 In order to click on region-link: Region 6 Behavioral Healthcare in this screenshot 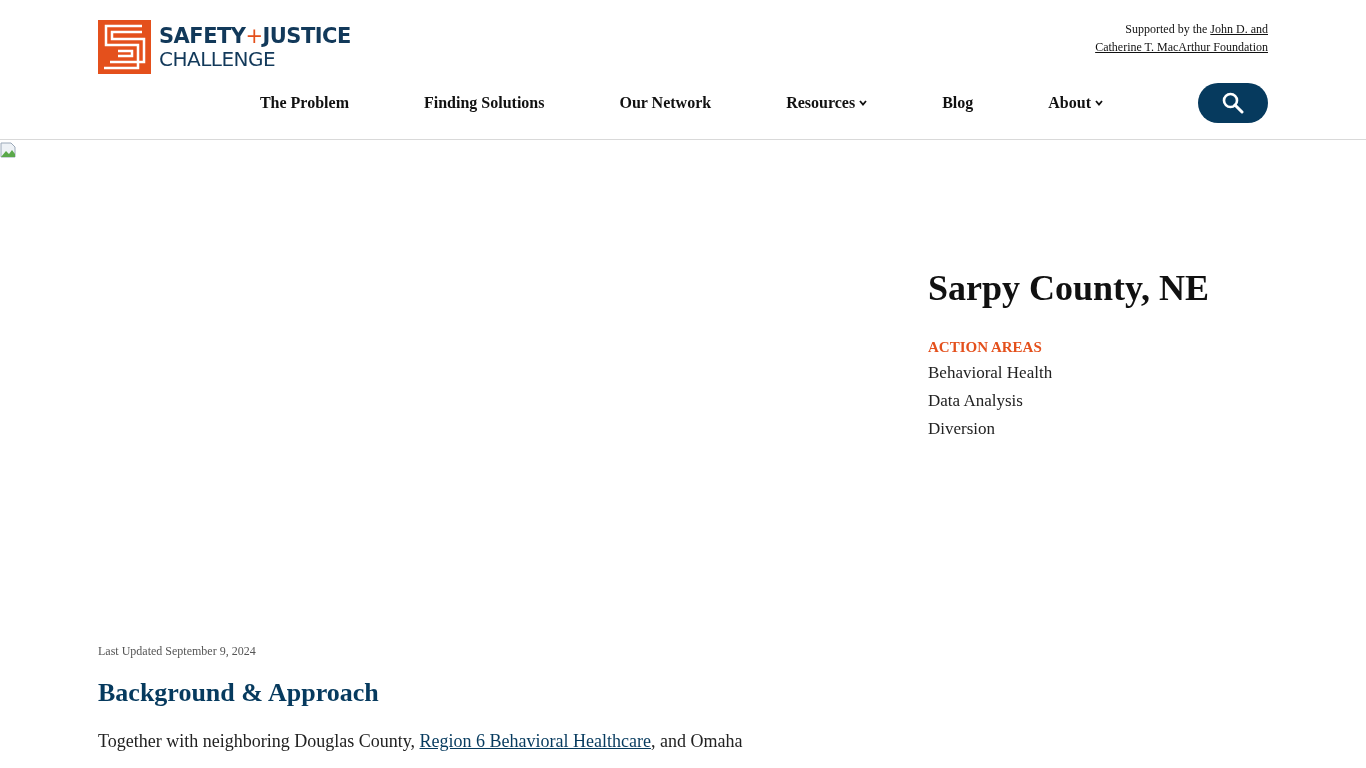, I will do `click(535, 741)`.